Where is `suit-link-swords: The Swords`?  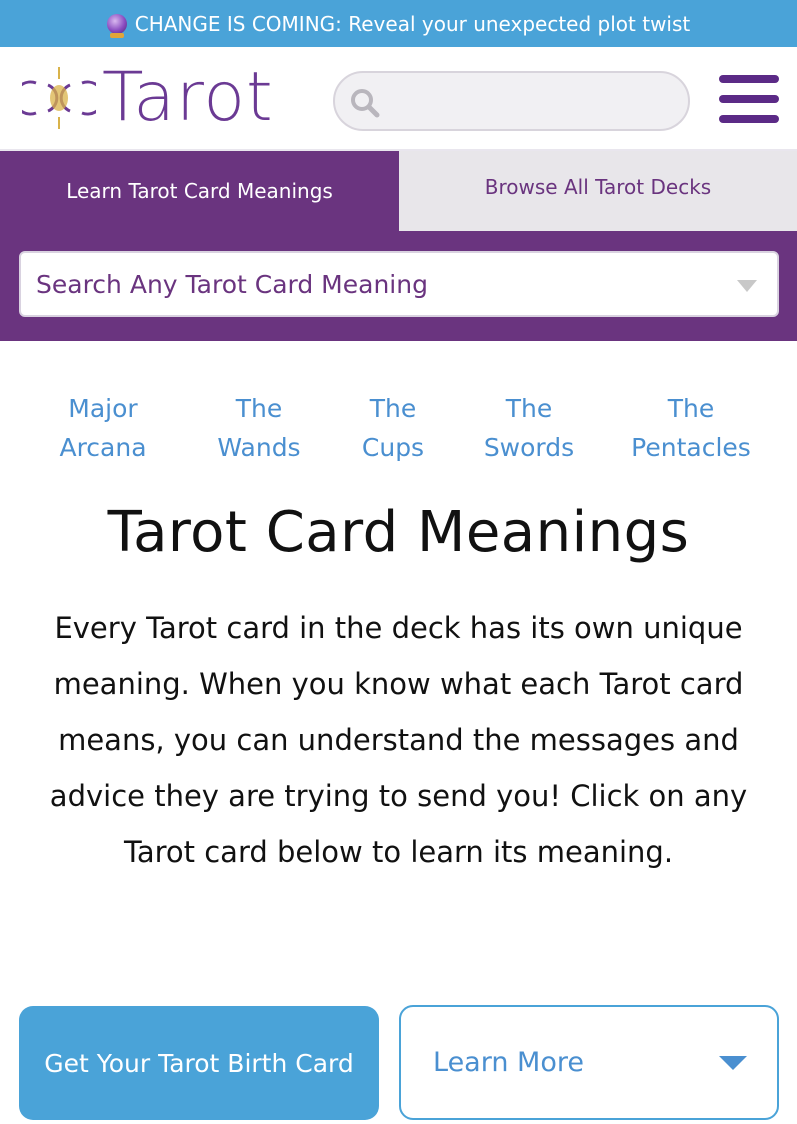 suit-link-swords: The Swords is located at coordinates (529, 428).